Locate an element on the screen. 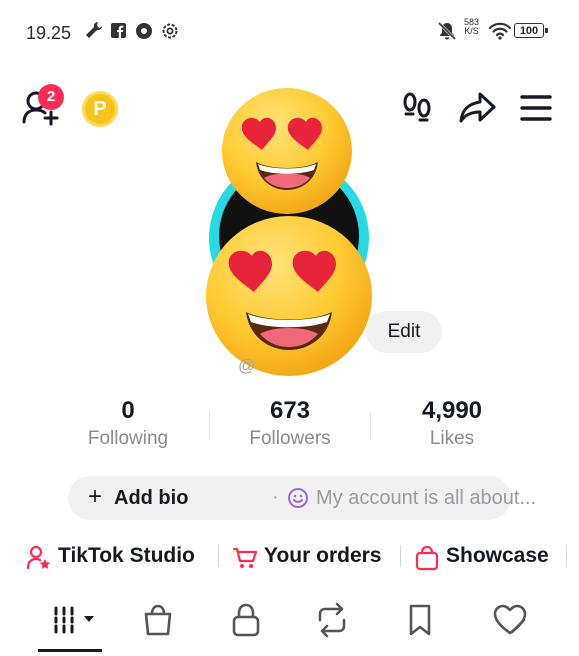 This screenshot has height=656, width=579. followers-label: Followers is located at coordinates (290, 438).